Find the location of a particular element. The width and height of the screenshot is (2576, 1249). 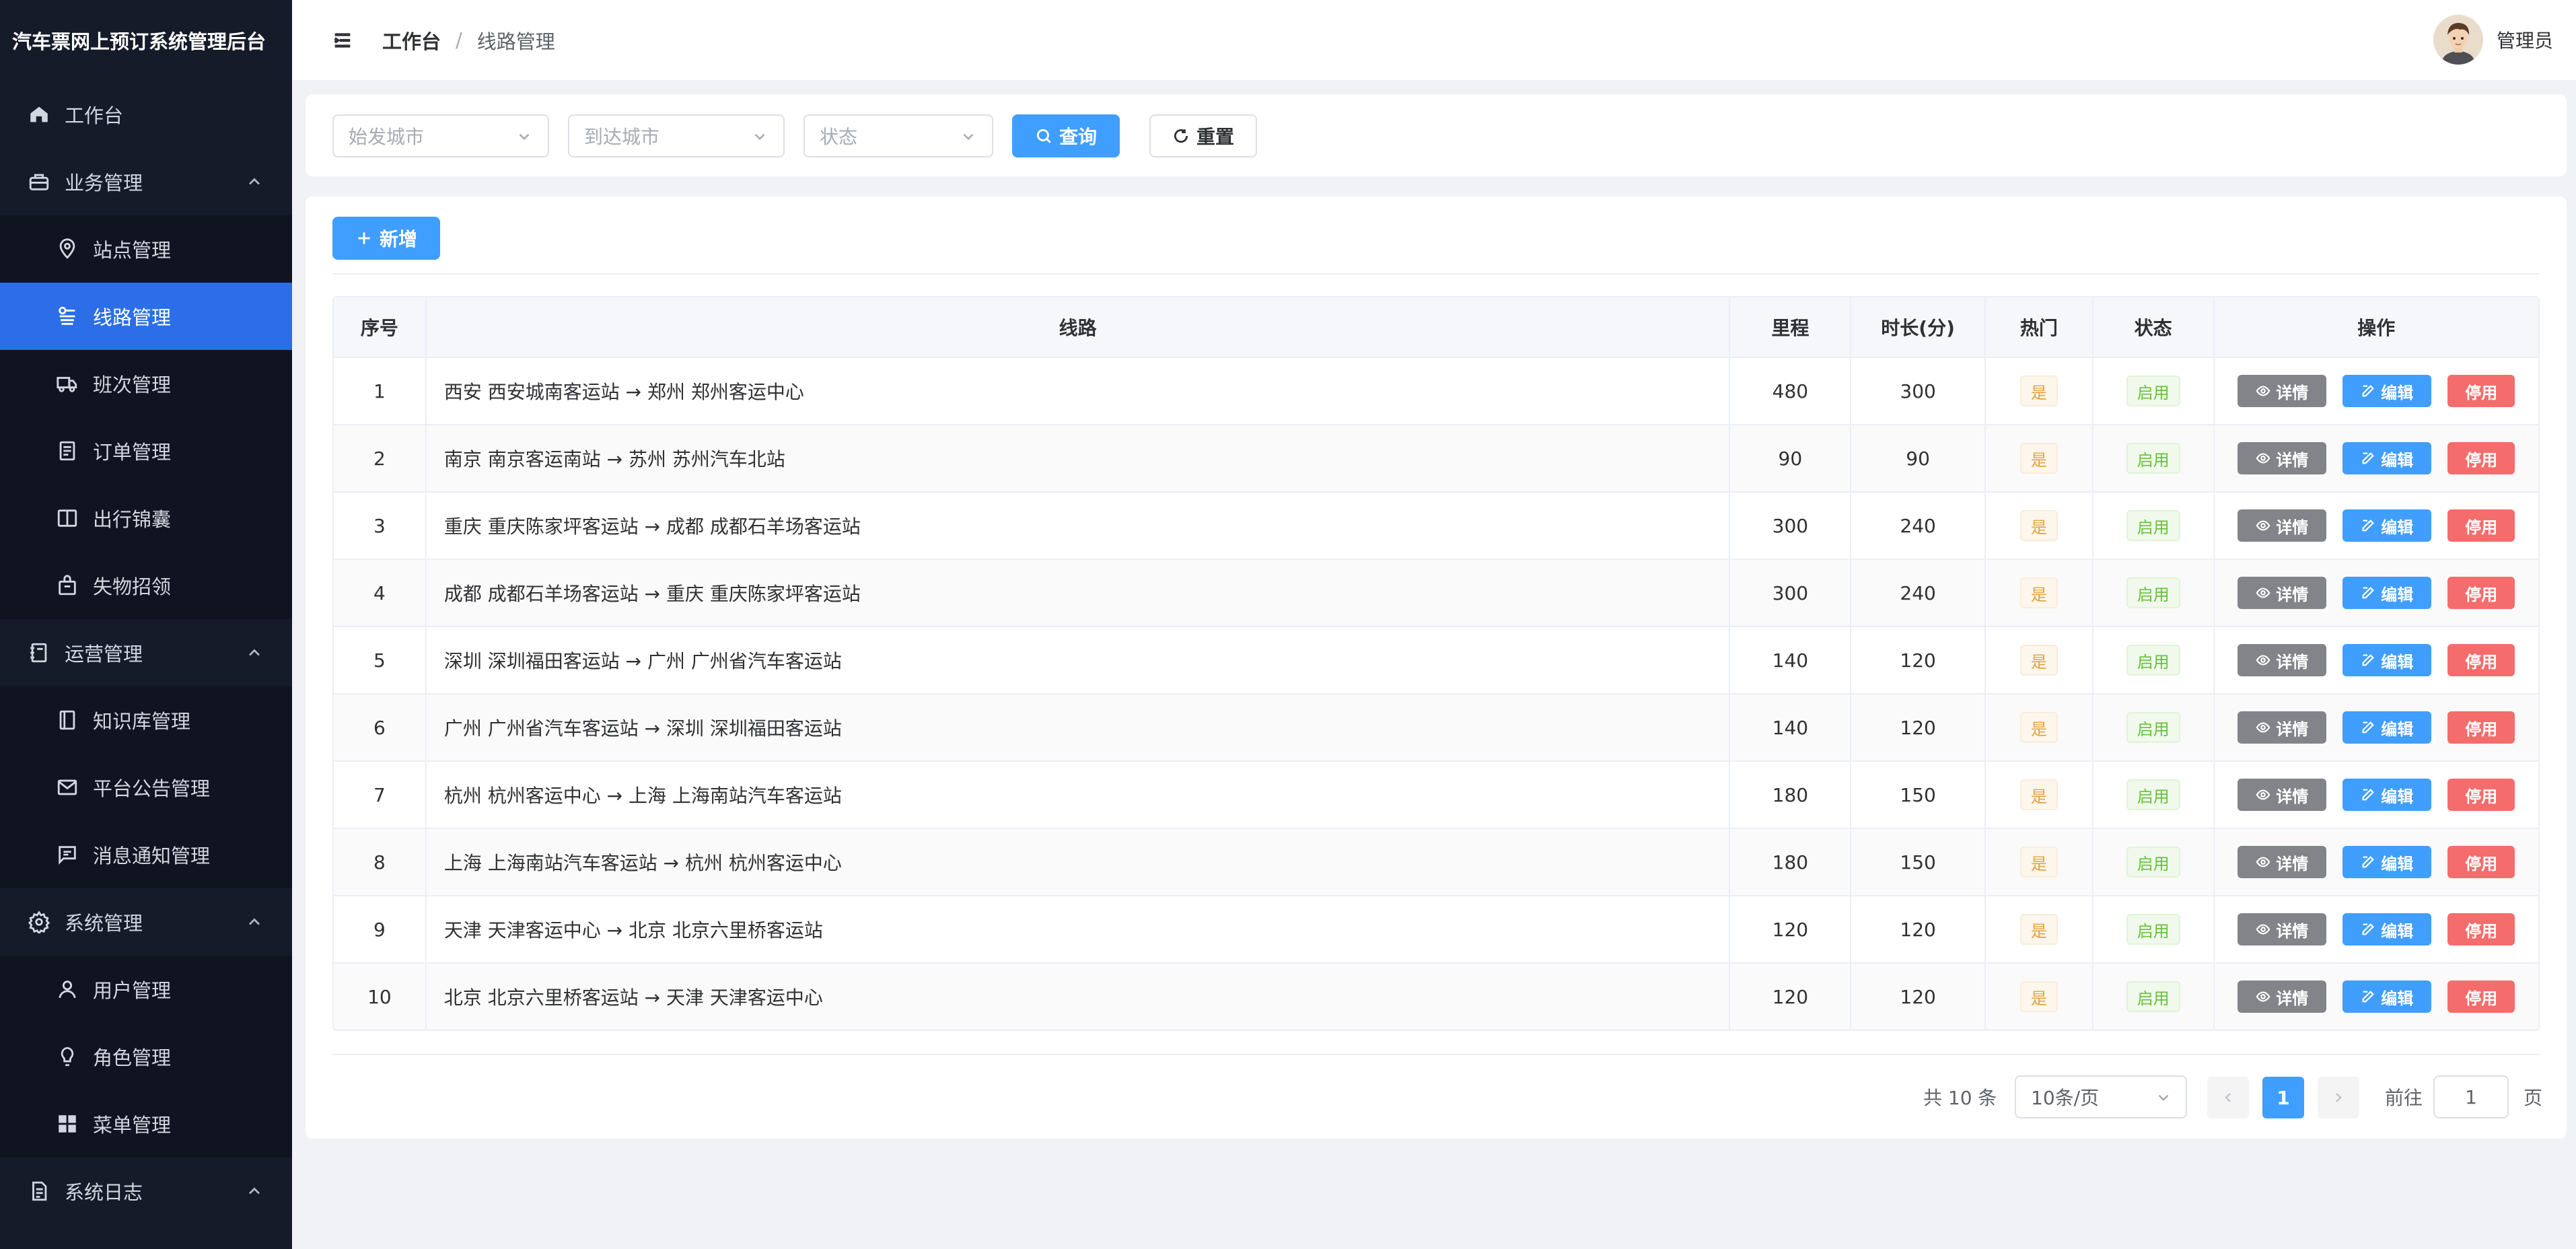

add-button: 新增 is located at coordinates (386, 238).